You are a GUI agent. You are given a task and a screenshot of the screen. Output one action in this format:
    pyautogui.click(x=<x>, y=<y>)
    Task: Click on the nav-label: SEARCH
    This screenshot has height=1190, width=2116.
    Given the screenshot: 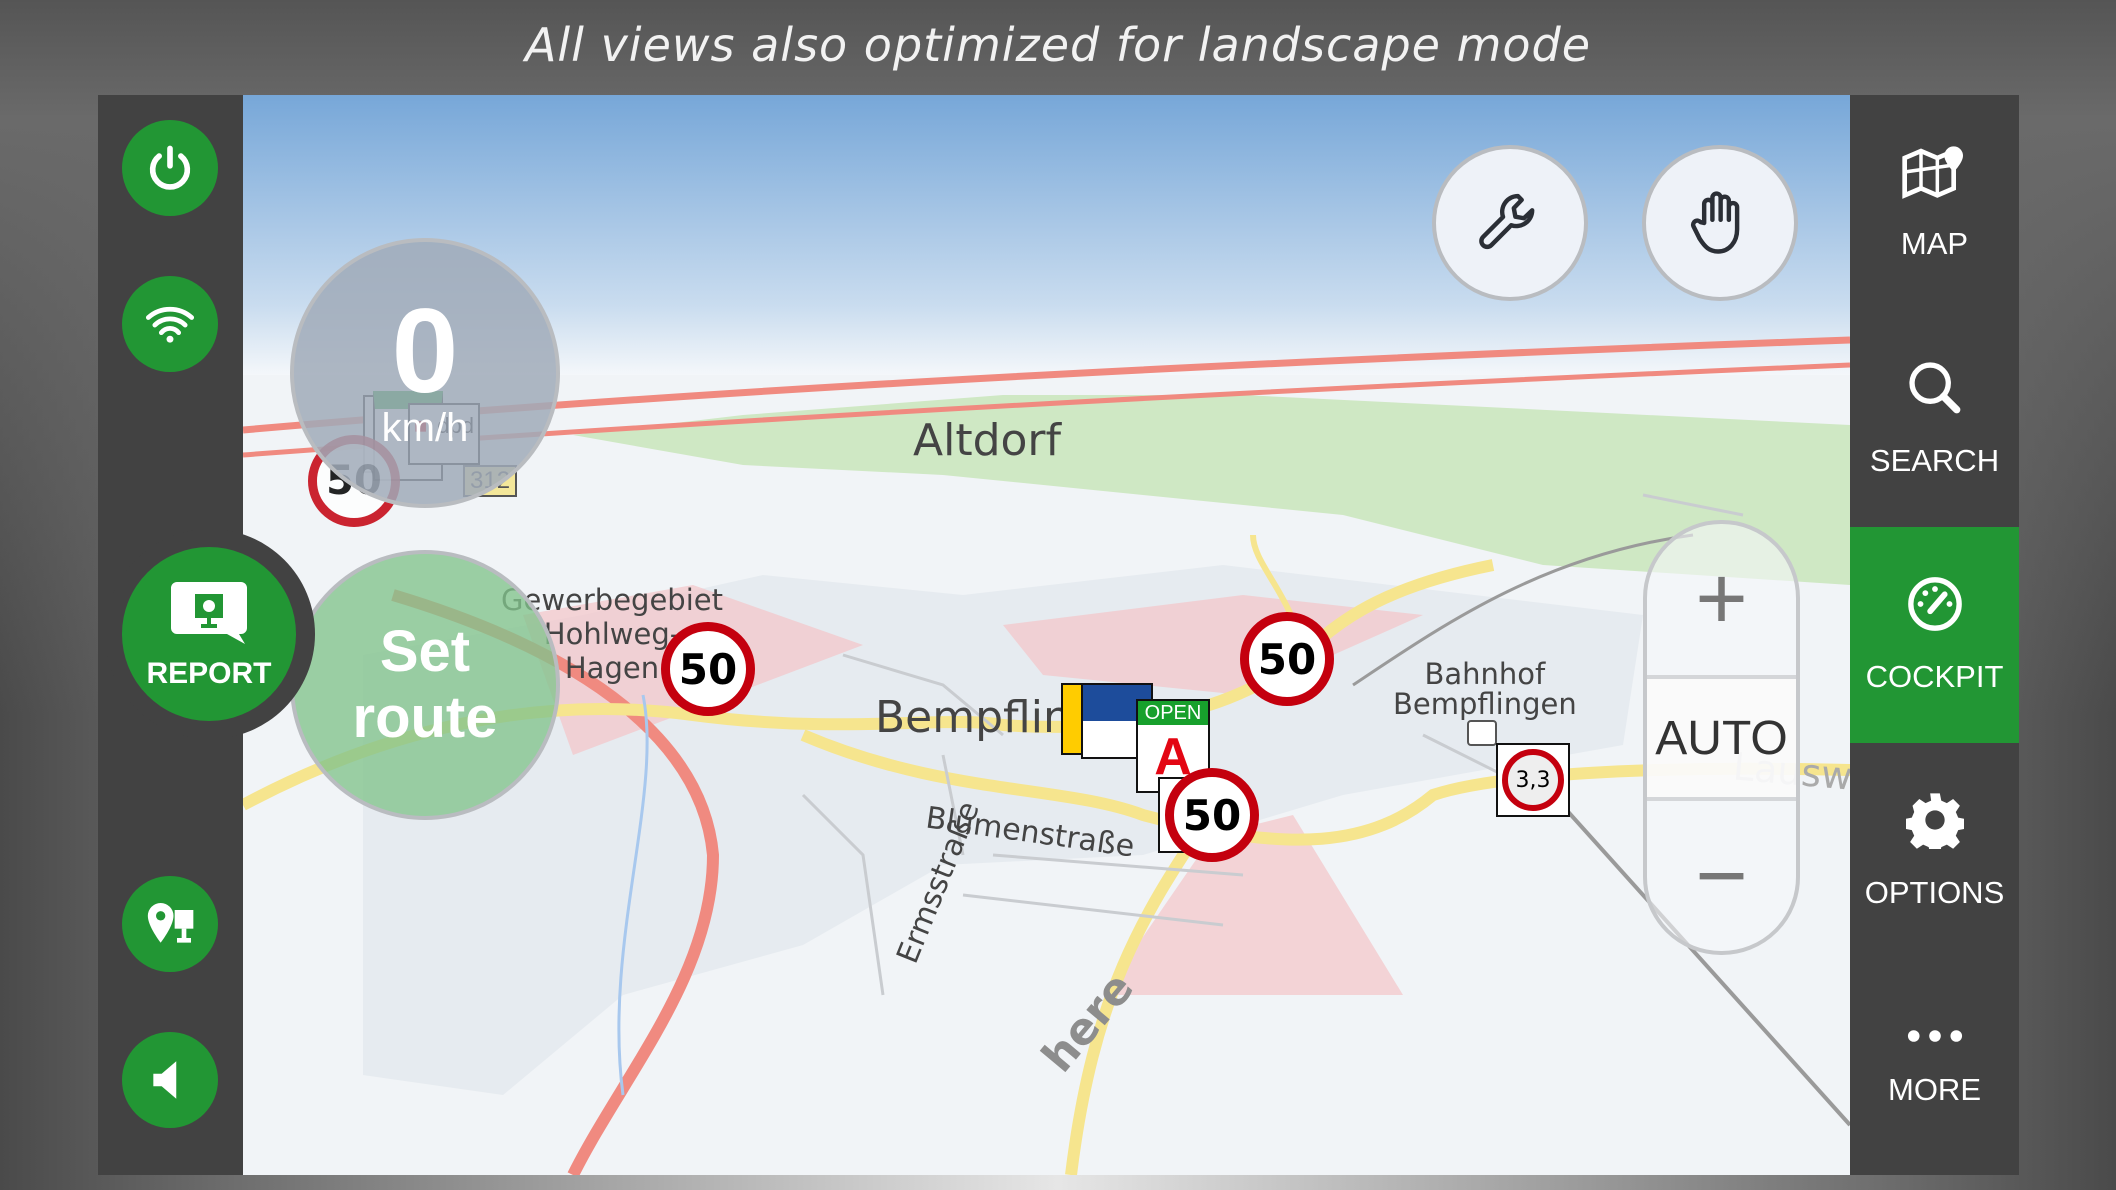 What is the action you would take?
    pyautogui.click(x=1934, y=460)
    